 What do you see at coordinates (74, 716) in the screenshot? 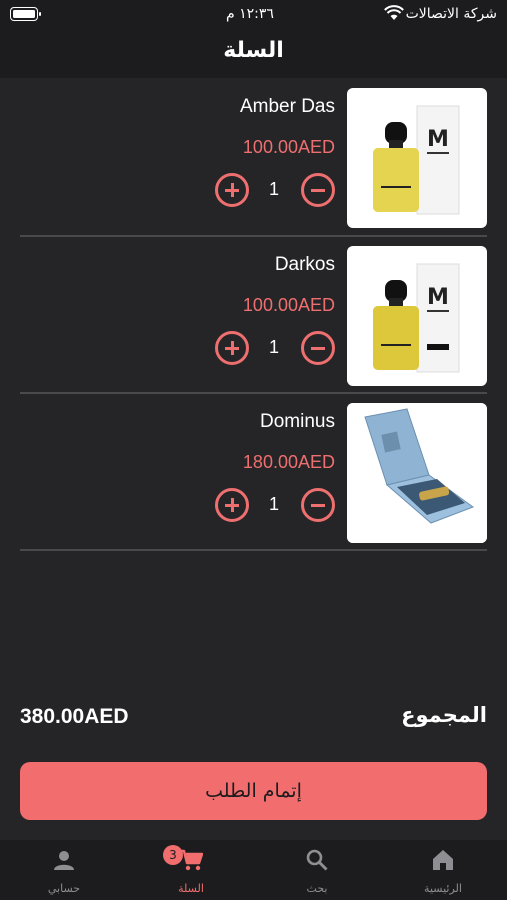
I see `total-value: 380.00AED` at bounding box center [74, 716].